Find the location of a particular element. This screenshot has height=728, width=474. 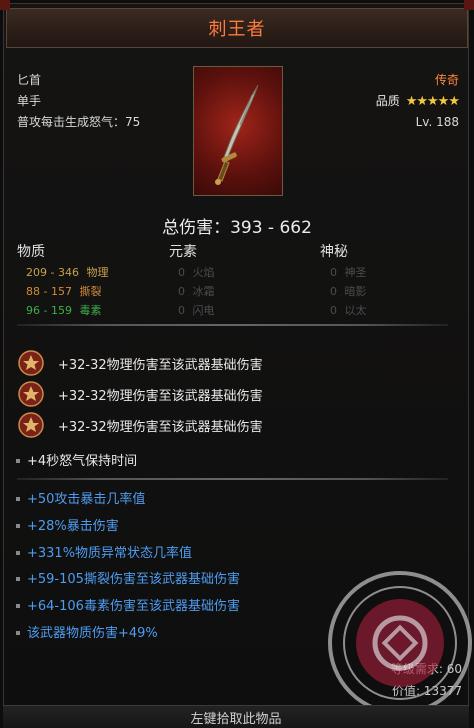

stat-label: 以太 is located at coordinates (355, 310).